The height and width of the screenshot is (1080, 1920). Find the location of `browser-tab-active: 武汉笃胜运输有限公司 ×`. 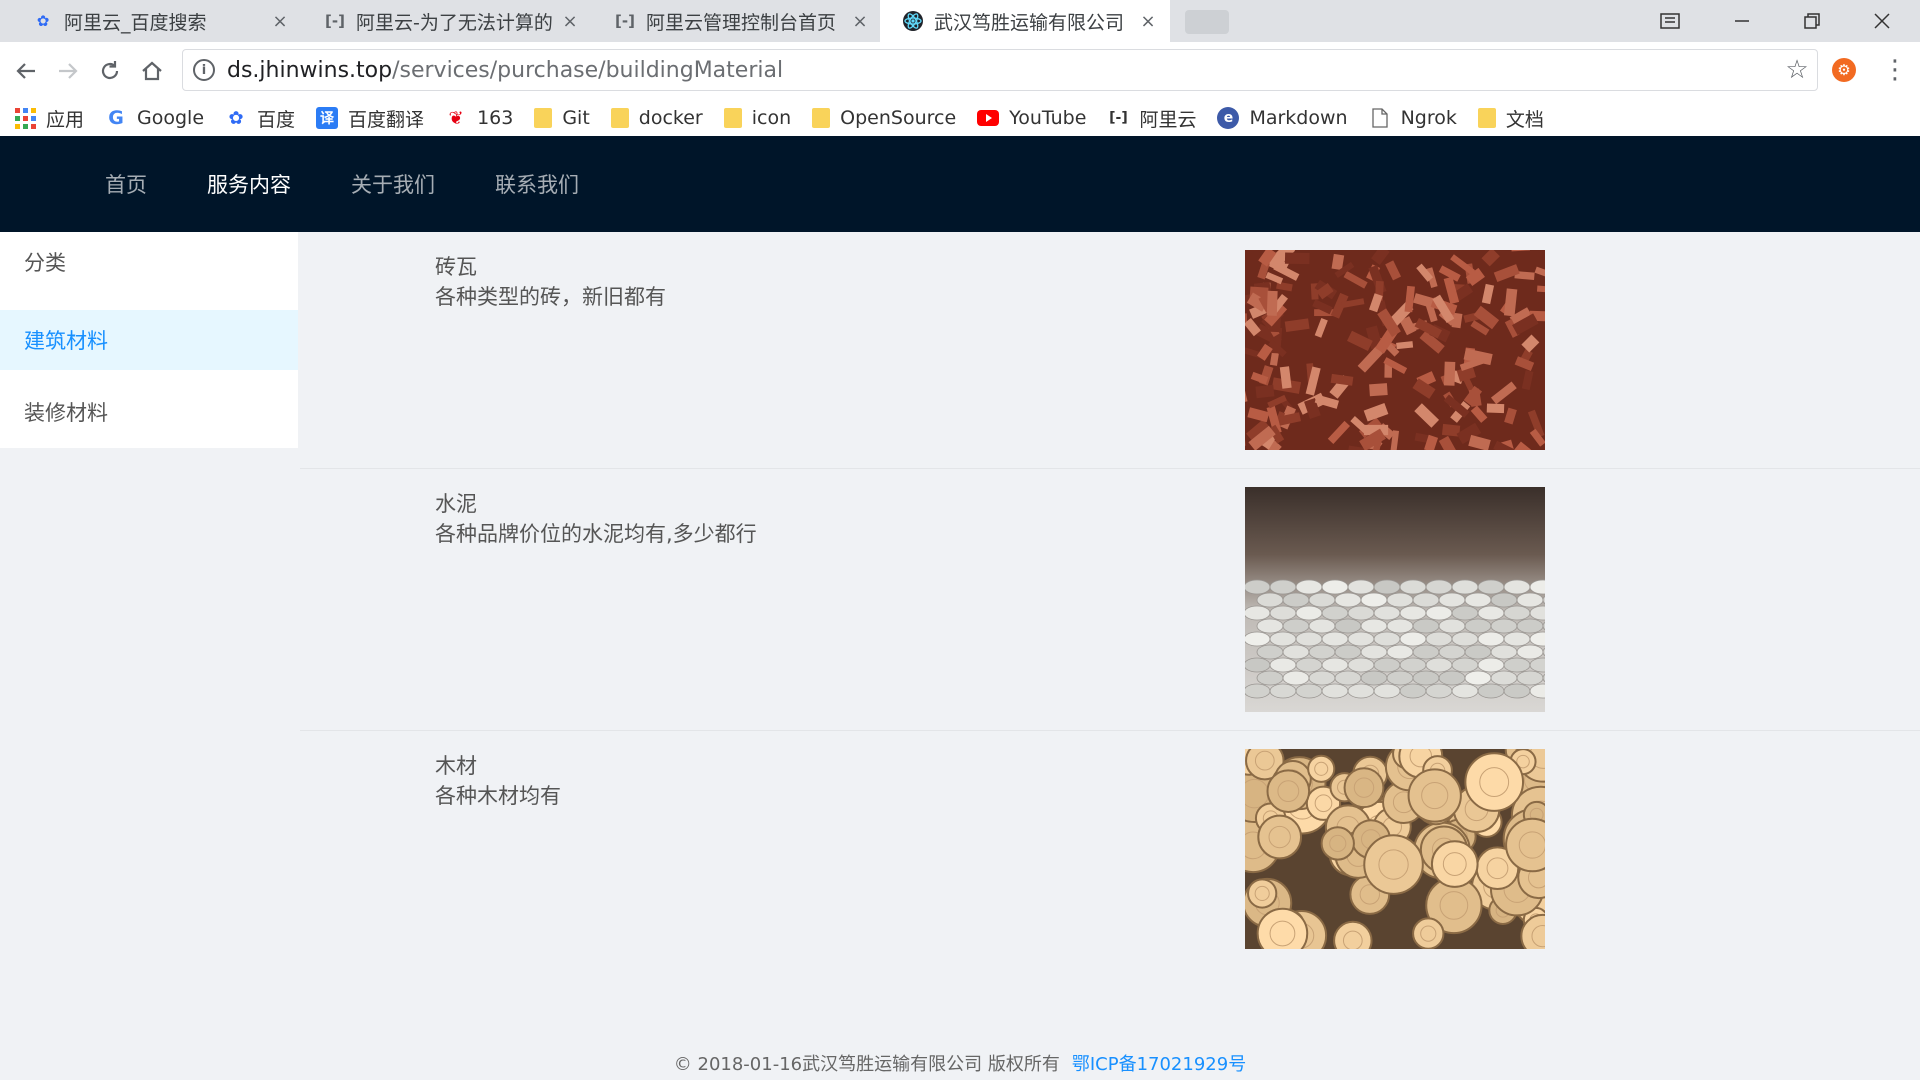

browser-tab-active: 武汉笃胜运输有限公司 × is located at coordinates (1025, 21).